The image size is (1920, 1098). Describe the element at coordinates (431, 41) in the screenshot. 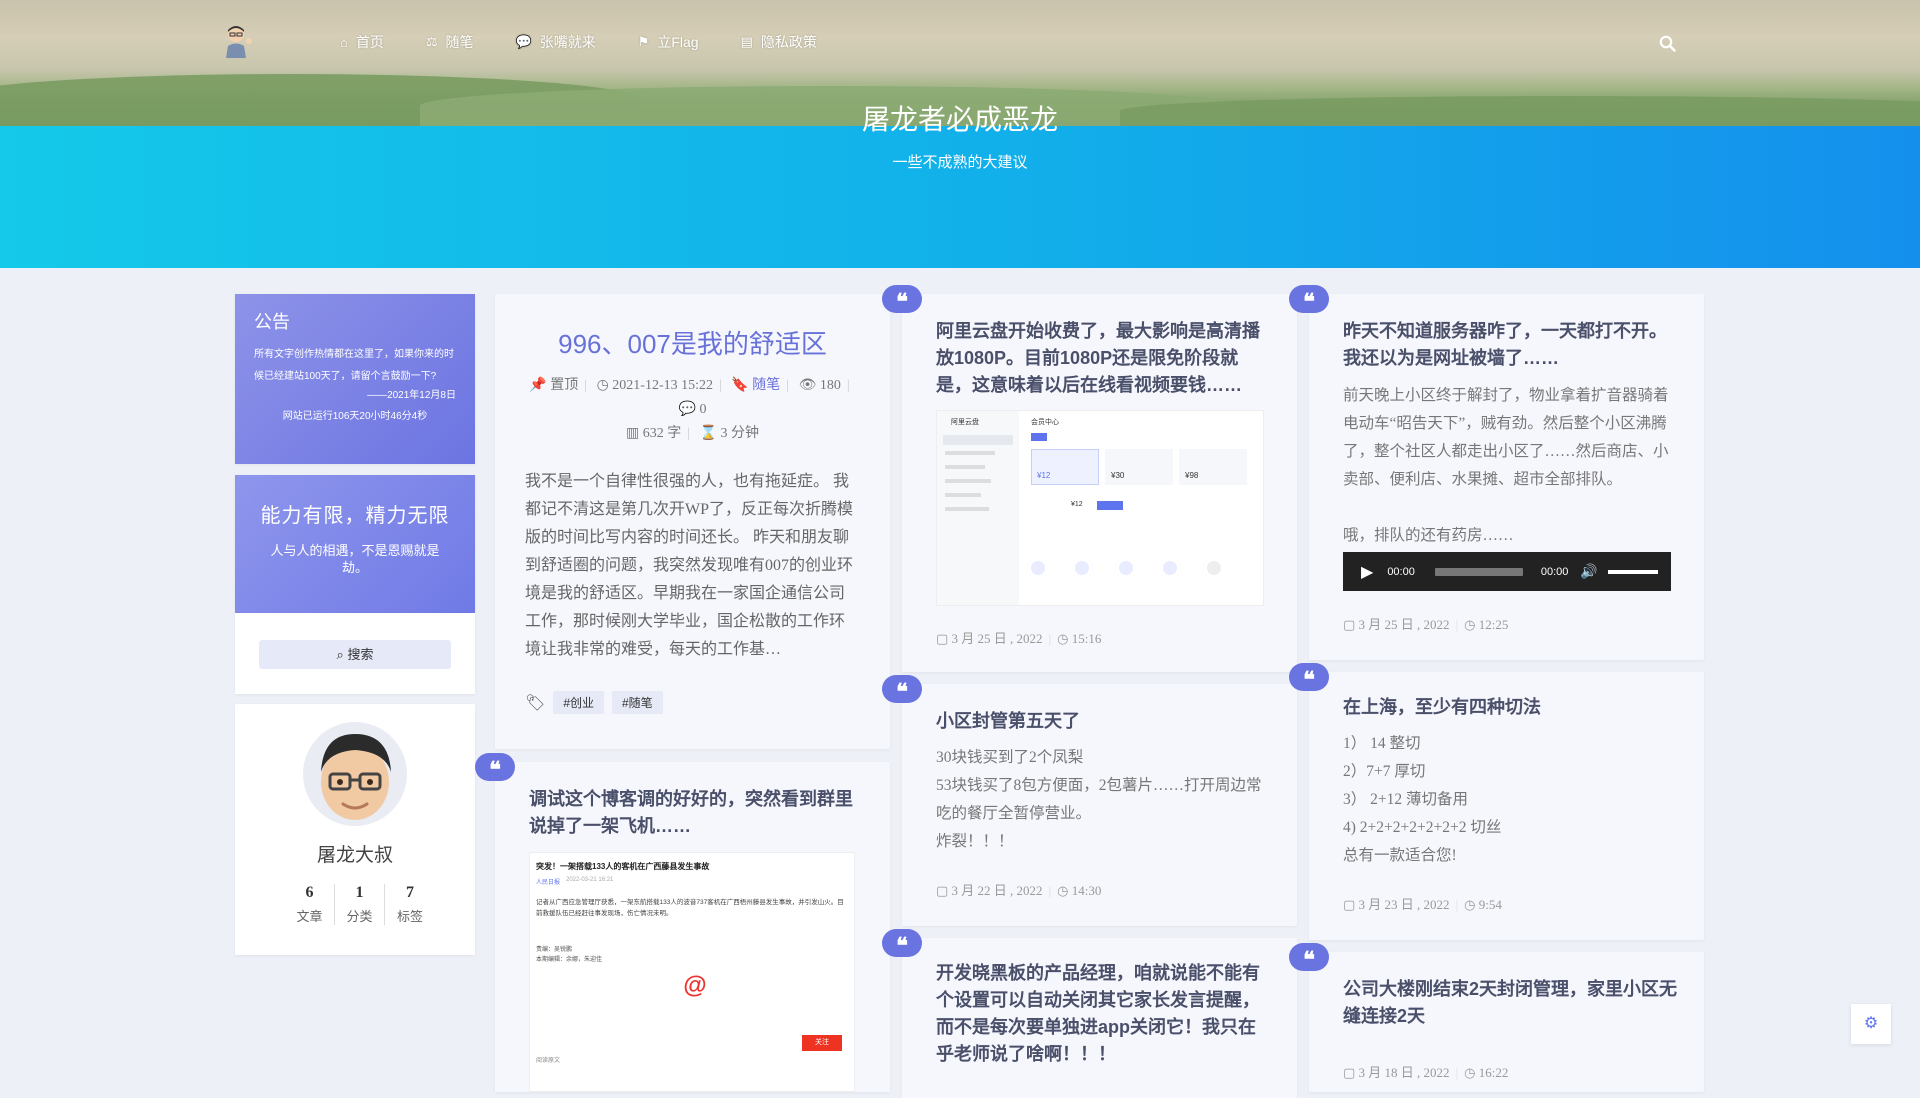

I see `scale-icon: ⚖` at that location.